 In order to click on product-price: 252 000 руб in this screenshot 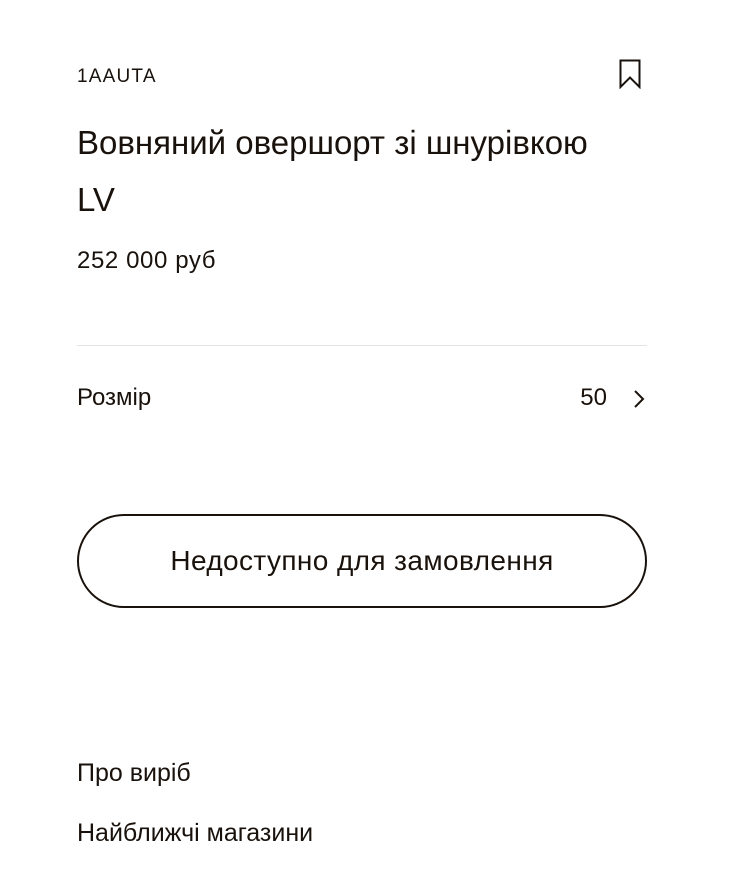, I will do `click(147, 260)`.